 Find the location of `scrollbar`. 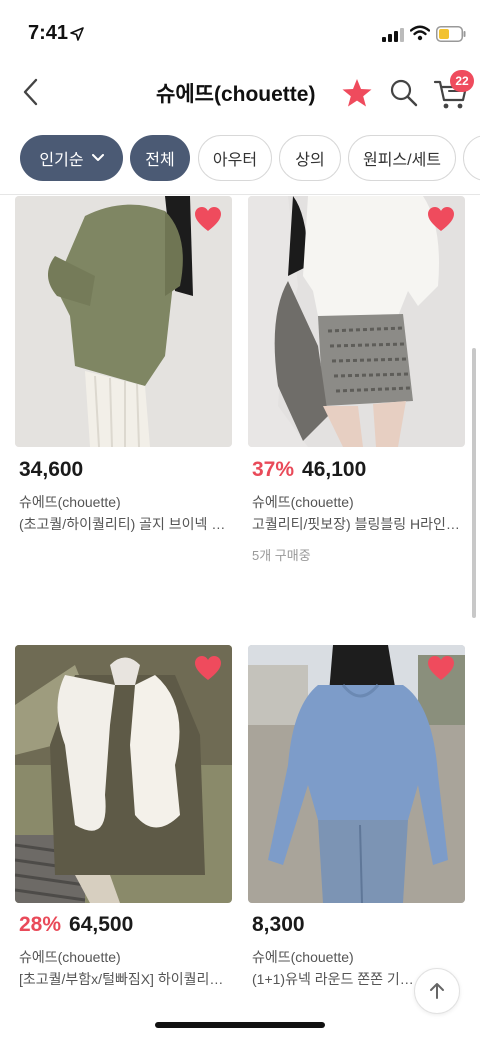

scrollbar is located at coordinates (474, 483).